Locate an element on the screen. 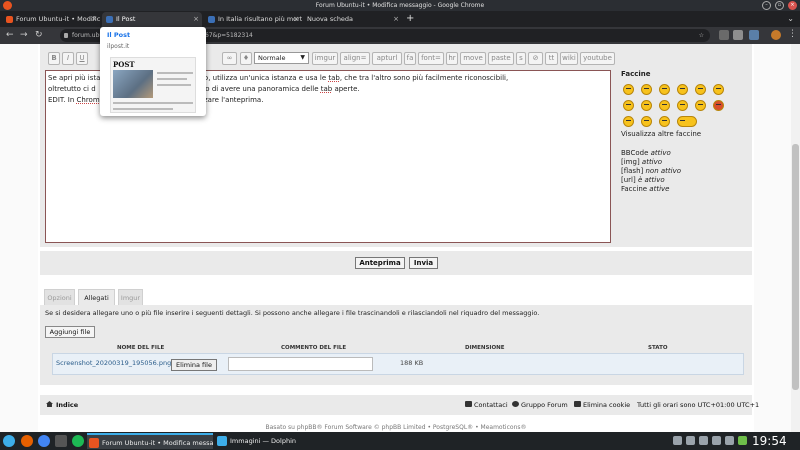 Image resolution: width=800 pixels, height=450 pixels. clipboard-icon is located at coordinates (677, 440).